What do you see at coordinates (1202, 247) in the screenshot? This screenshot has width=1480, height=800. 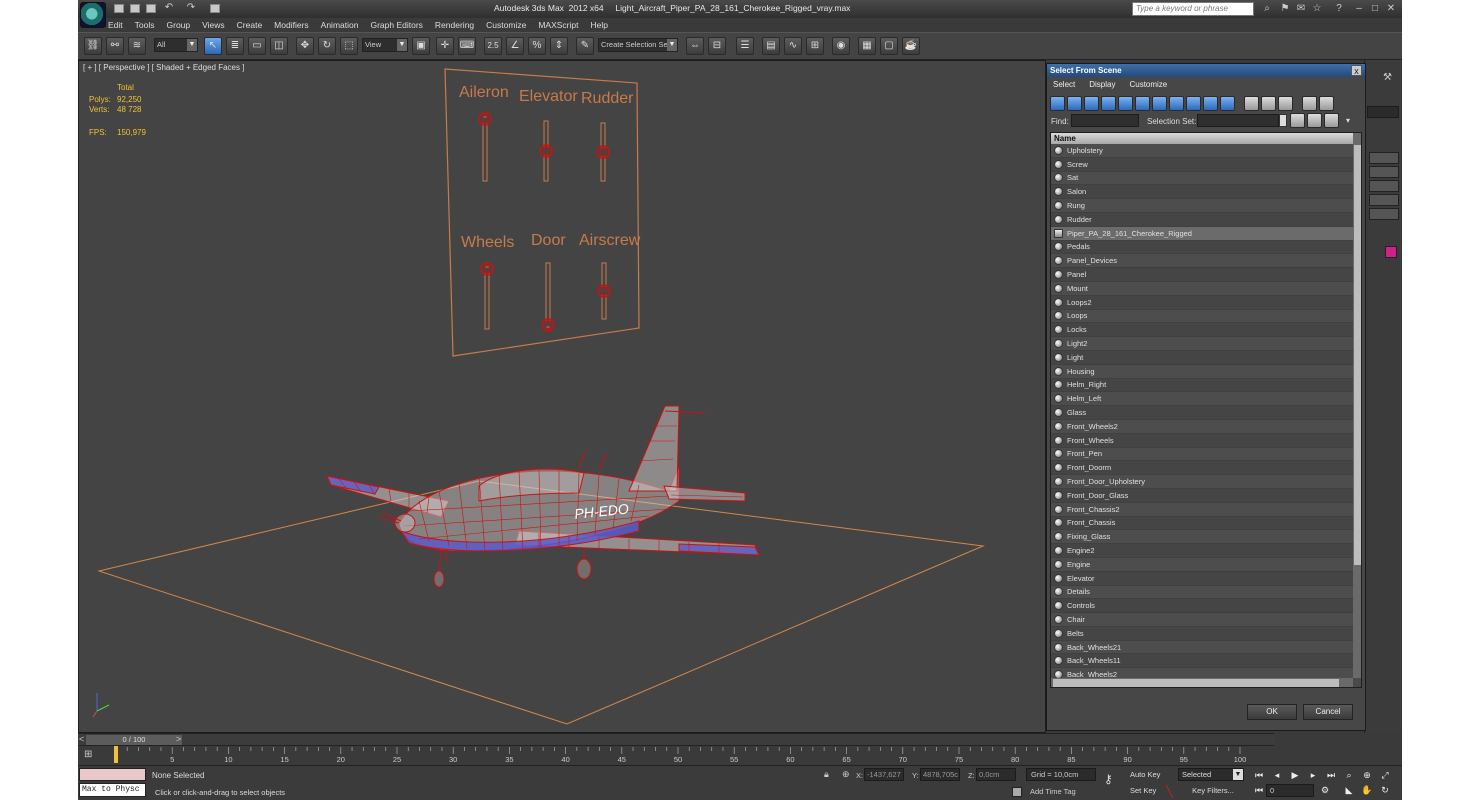 I see `list-item: Pedals` at bounding box center [1202, 247].